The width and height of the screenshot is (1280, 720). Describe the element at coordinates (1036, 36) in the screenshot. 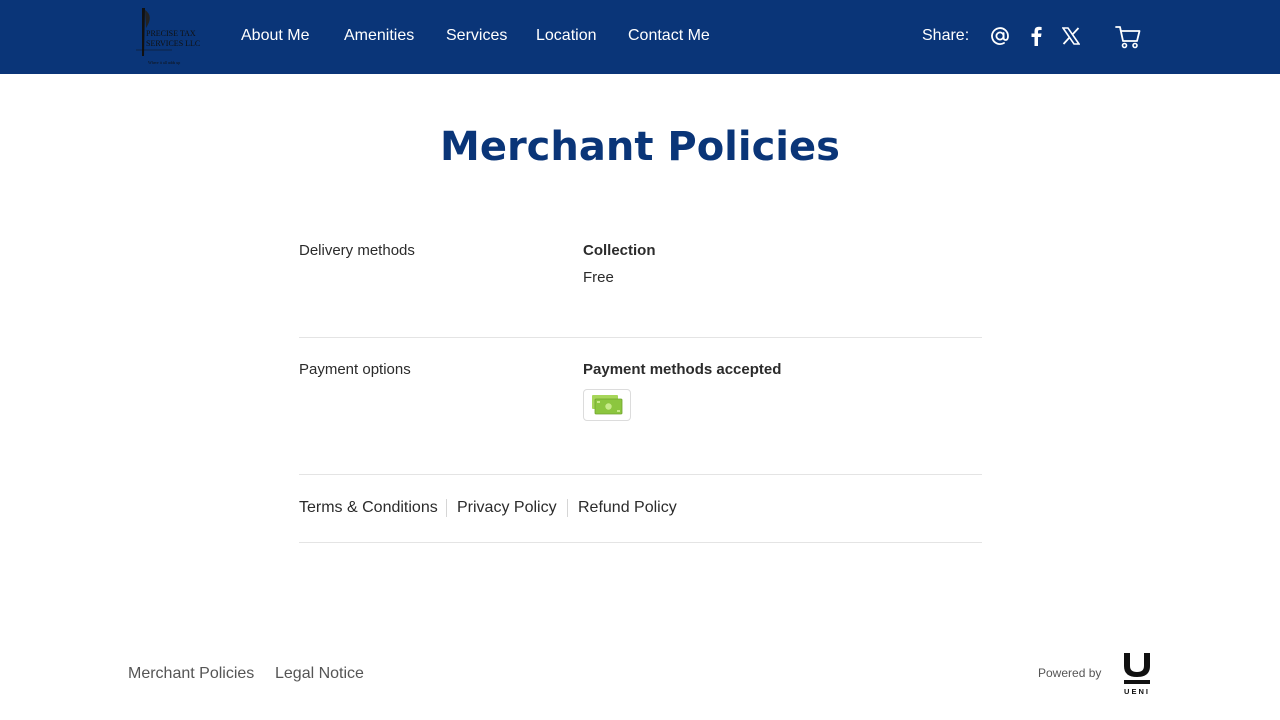

I see `facebook-icon` at that location.